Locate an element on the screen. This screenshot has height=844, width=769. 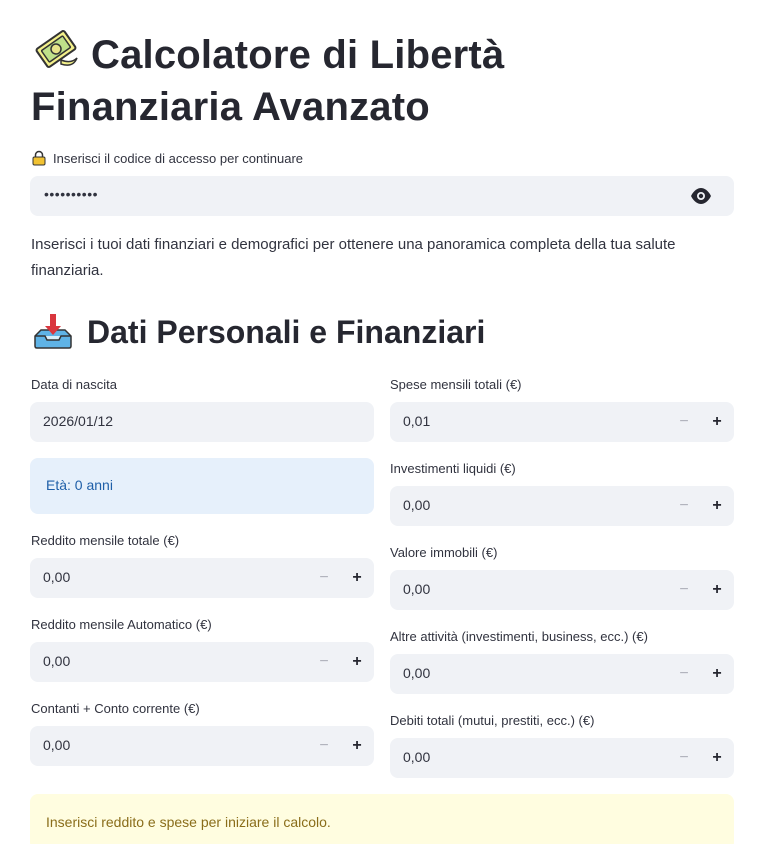
other-assets-increment-button: + is located at coordinates (717, 674).